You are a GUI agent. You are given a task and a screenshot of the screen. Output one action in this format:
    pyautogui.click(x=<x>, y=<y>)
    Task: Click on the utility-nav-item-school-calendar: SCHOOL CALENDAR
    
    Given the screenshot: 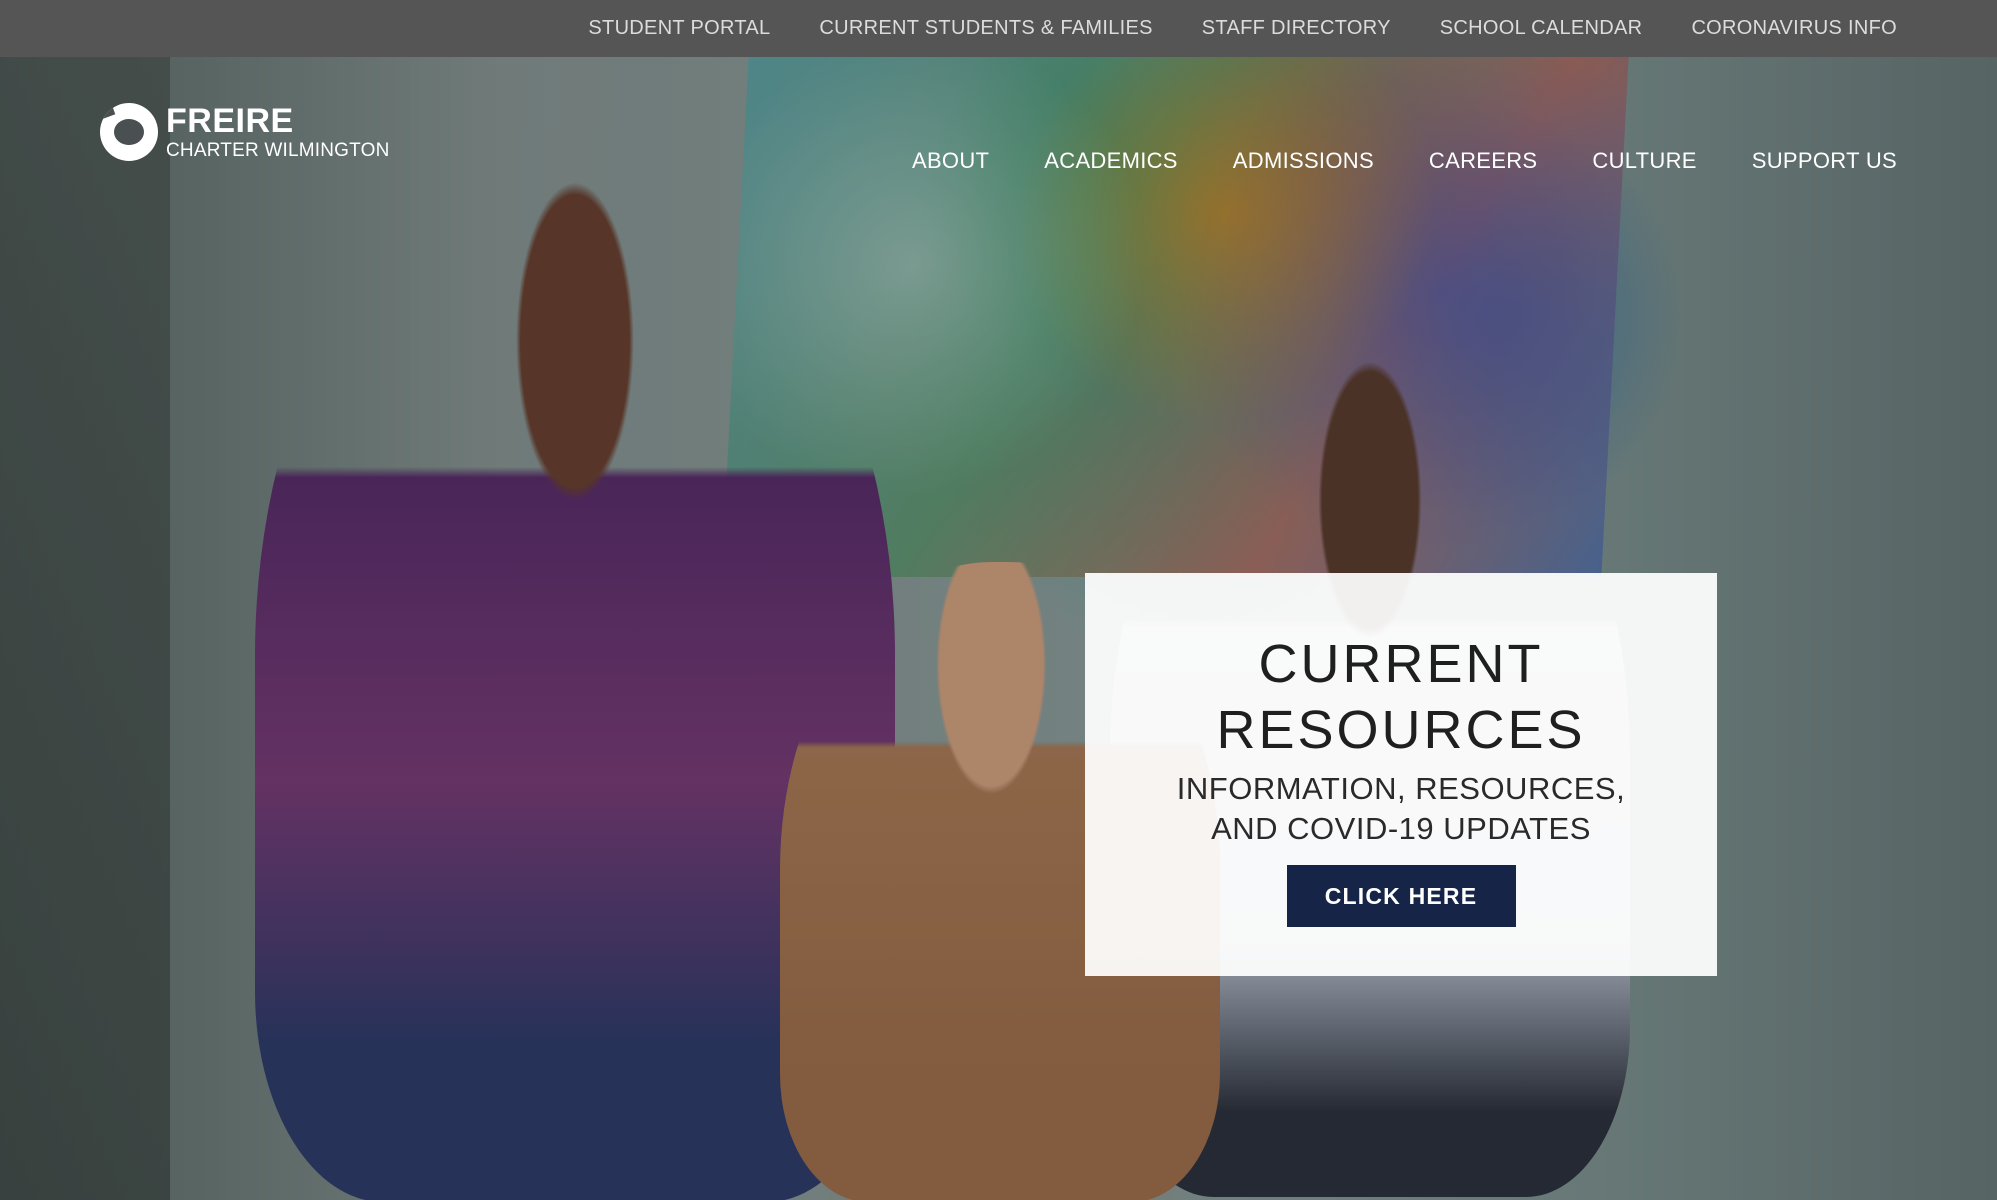 What is the action you would take?
    pyautogui.click(x=1541, y=28)
    